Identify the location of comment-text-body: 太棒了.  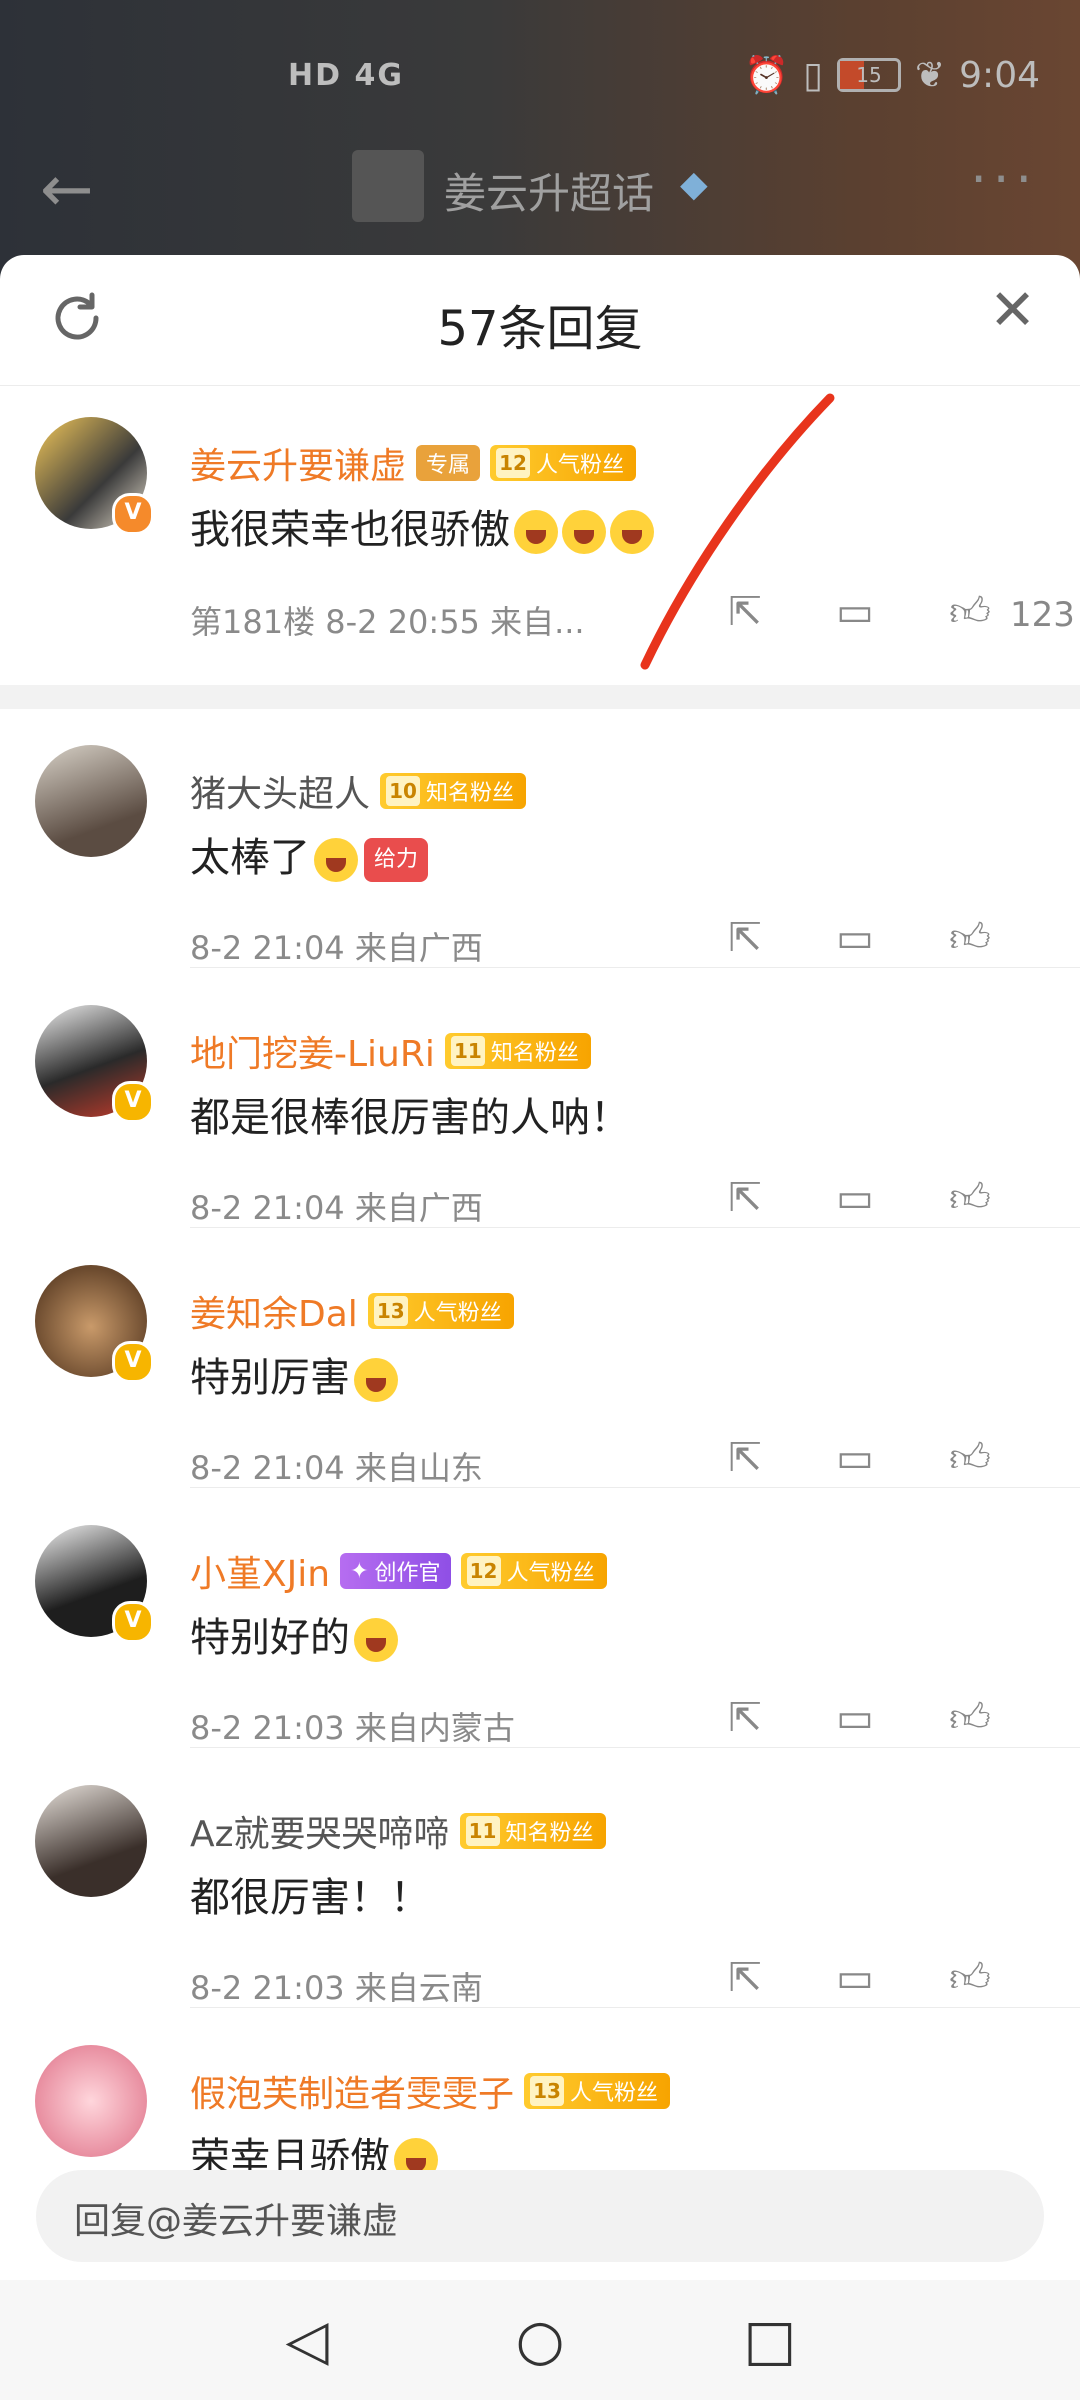
(250, 858).